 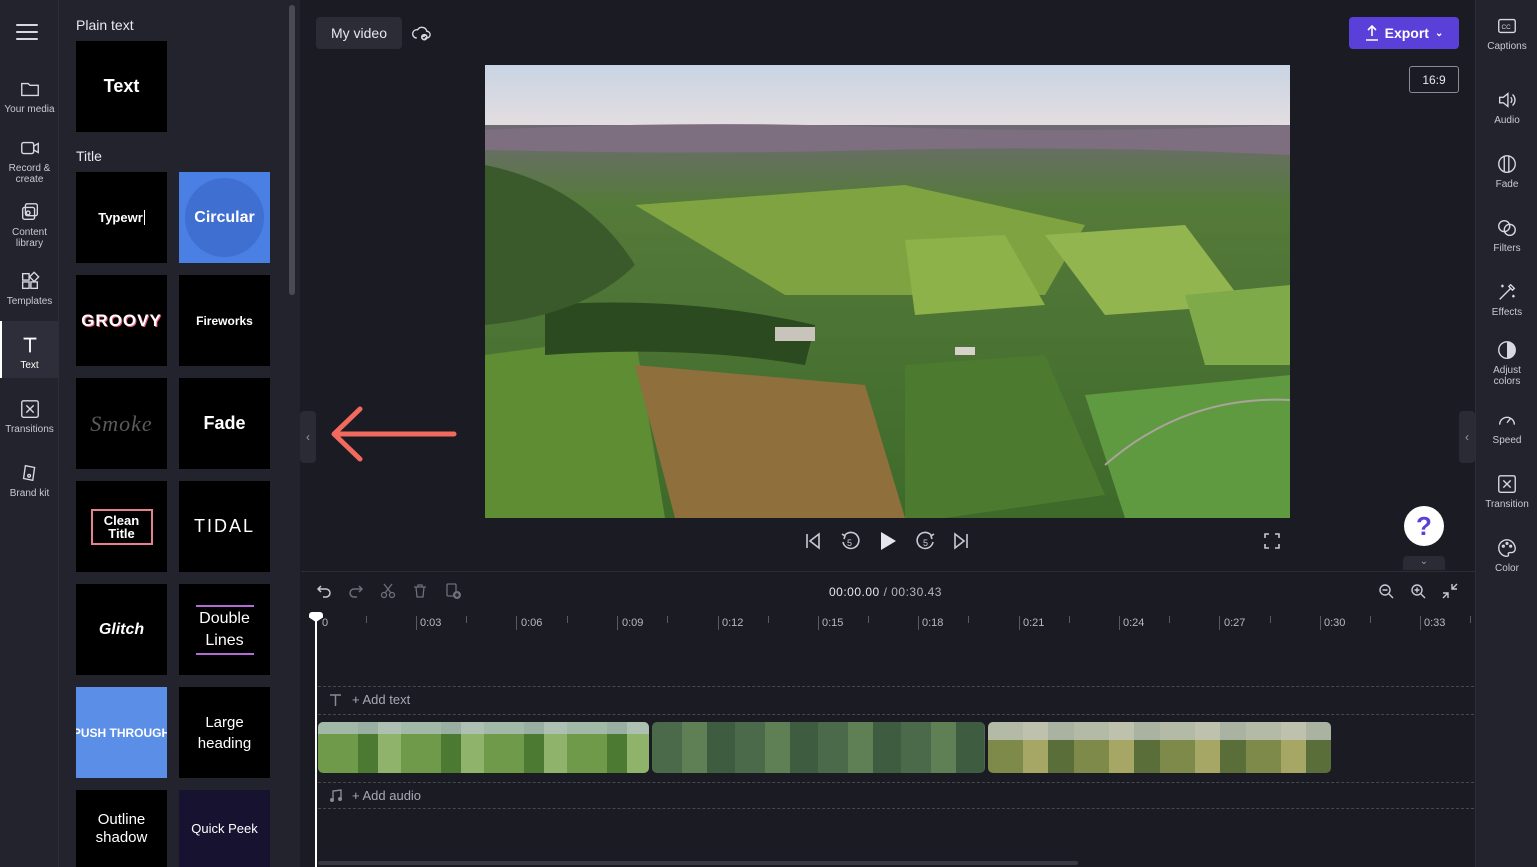 What do you see at coordinates (224, 423) in the screenshot?
I see `text-tile-fade: Fade` at bounding box center [224, 423].